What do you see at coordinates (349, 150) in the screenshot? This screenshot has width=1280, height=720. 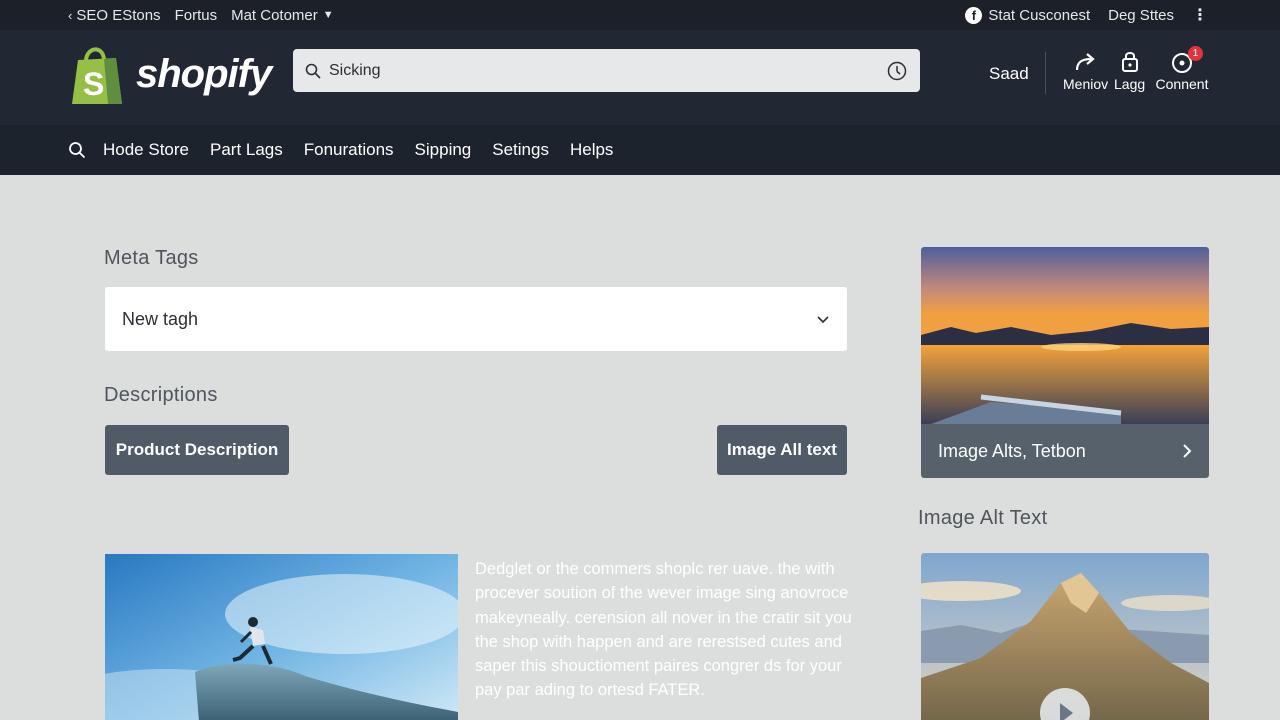 I see `nav-item-fonurations: Fonurations` at bounding box center [349, 150].